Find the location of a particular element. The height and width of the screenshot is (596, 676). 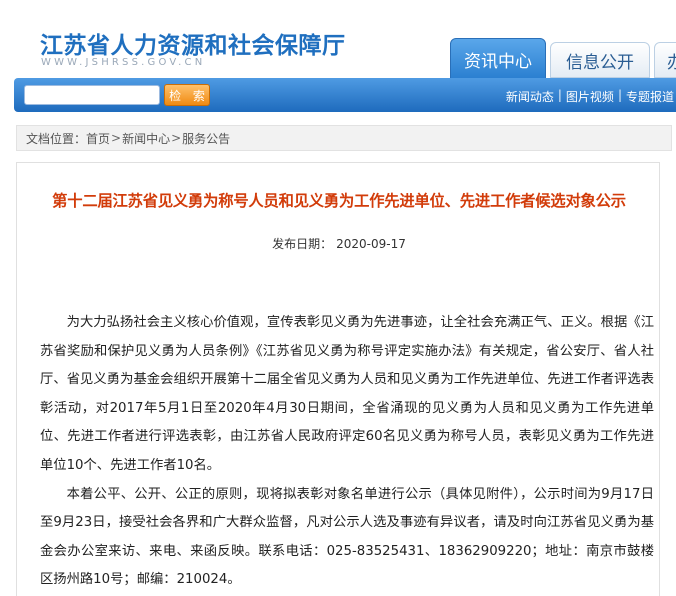

nav-bar: 检 索 新闻动态 | 图片视频 | 专题报道 is located at coordinates (345, 95).